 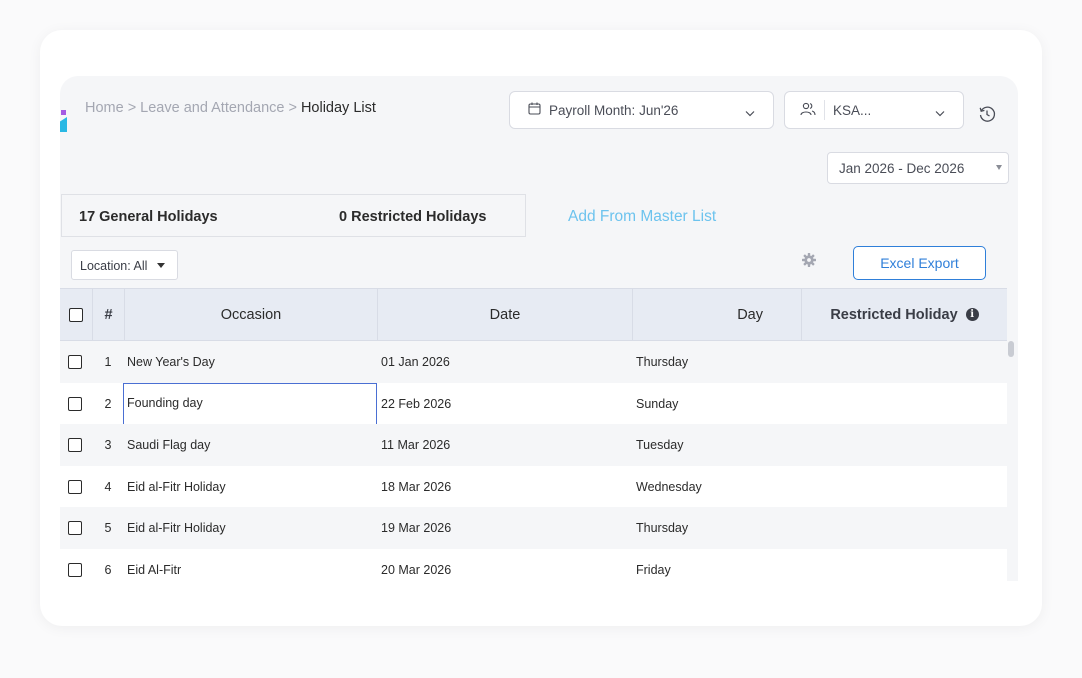 What do you see at coordinates (659, 110) in the screenshot?
I see `payroll-month-value: Jun'26` at bounding box center [659, 110].